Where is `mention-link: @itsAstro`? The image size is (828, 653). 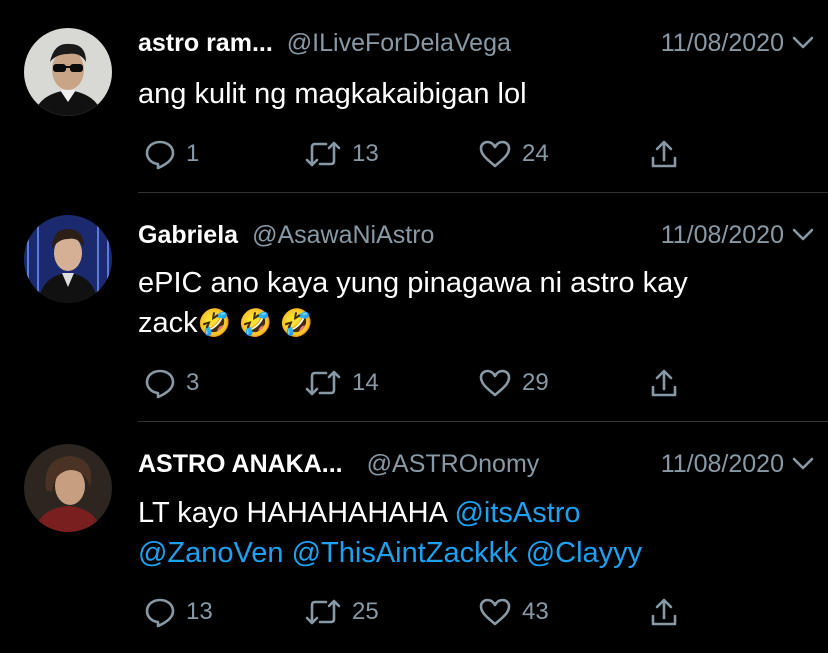
mention-link: @itsAstro is located at coordinates (517, 513).